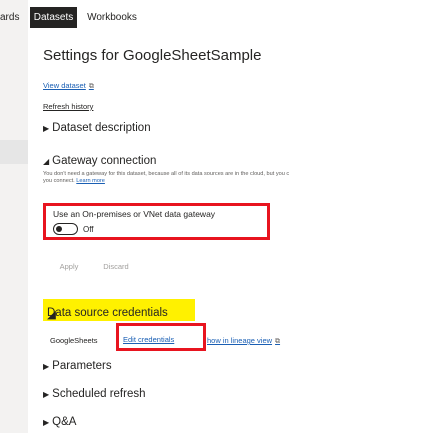 The width and height of the screenshot is (427, 433). Describe the element at coordinates (99, 394) in the screenshot. I see `scheduled-refresh-label: Scheduled refresh` at that location.